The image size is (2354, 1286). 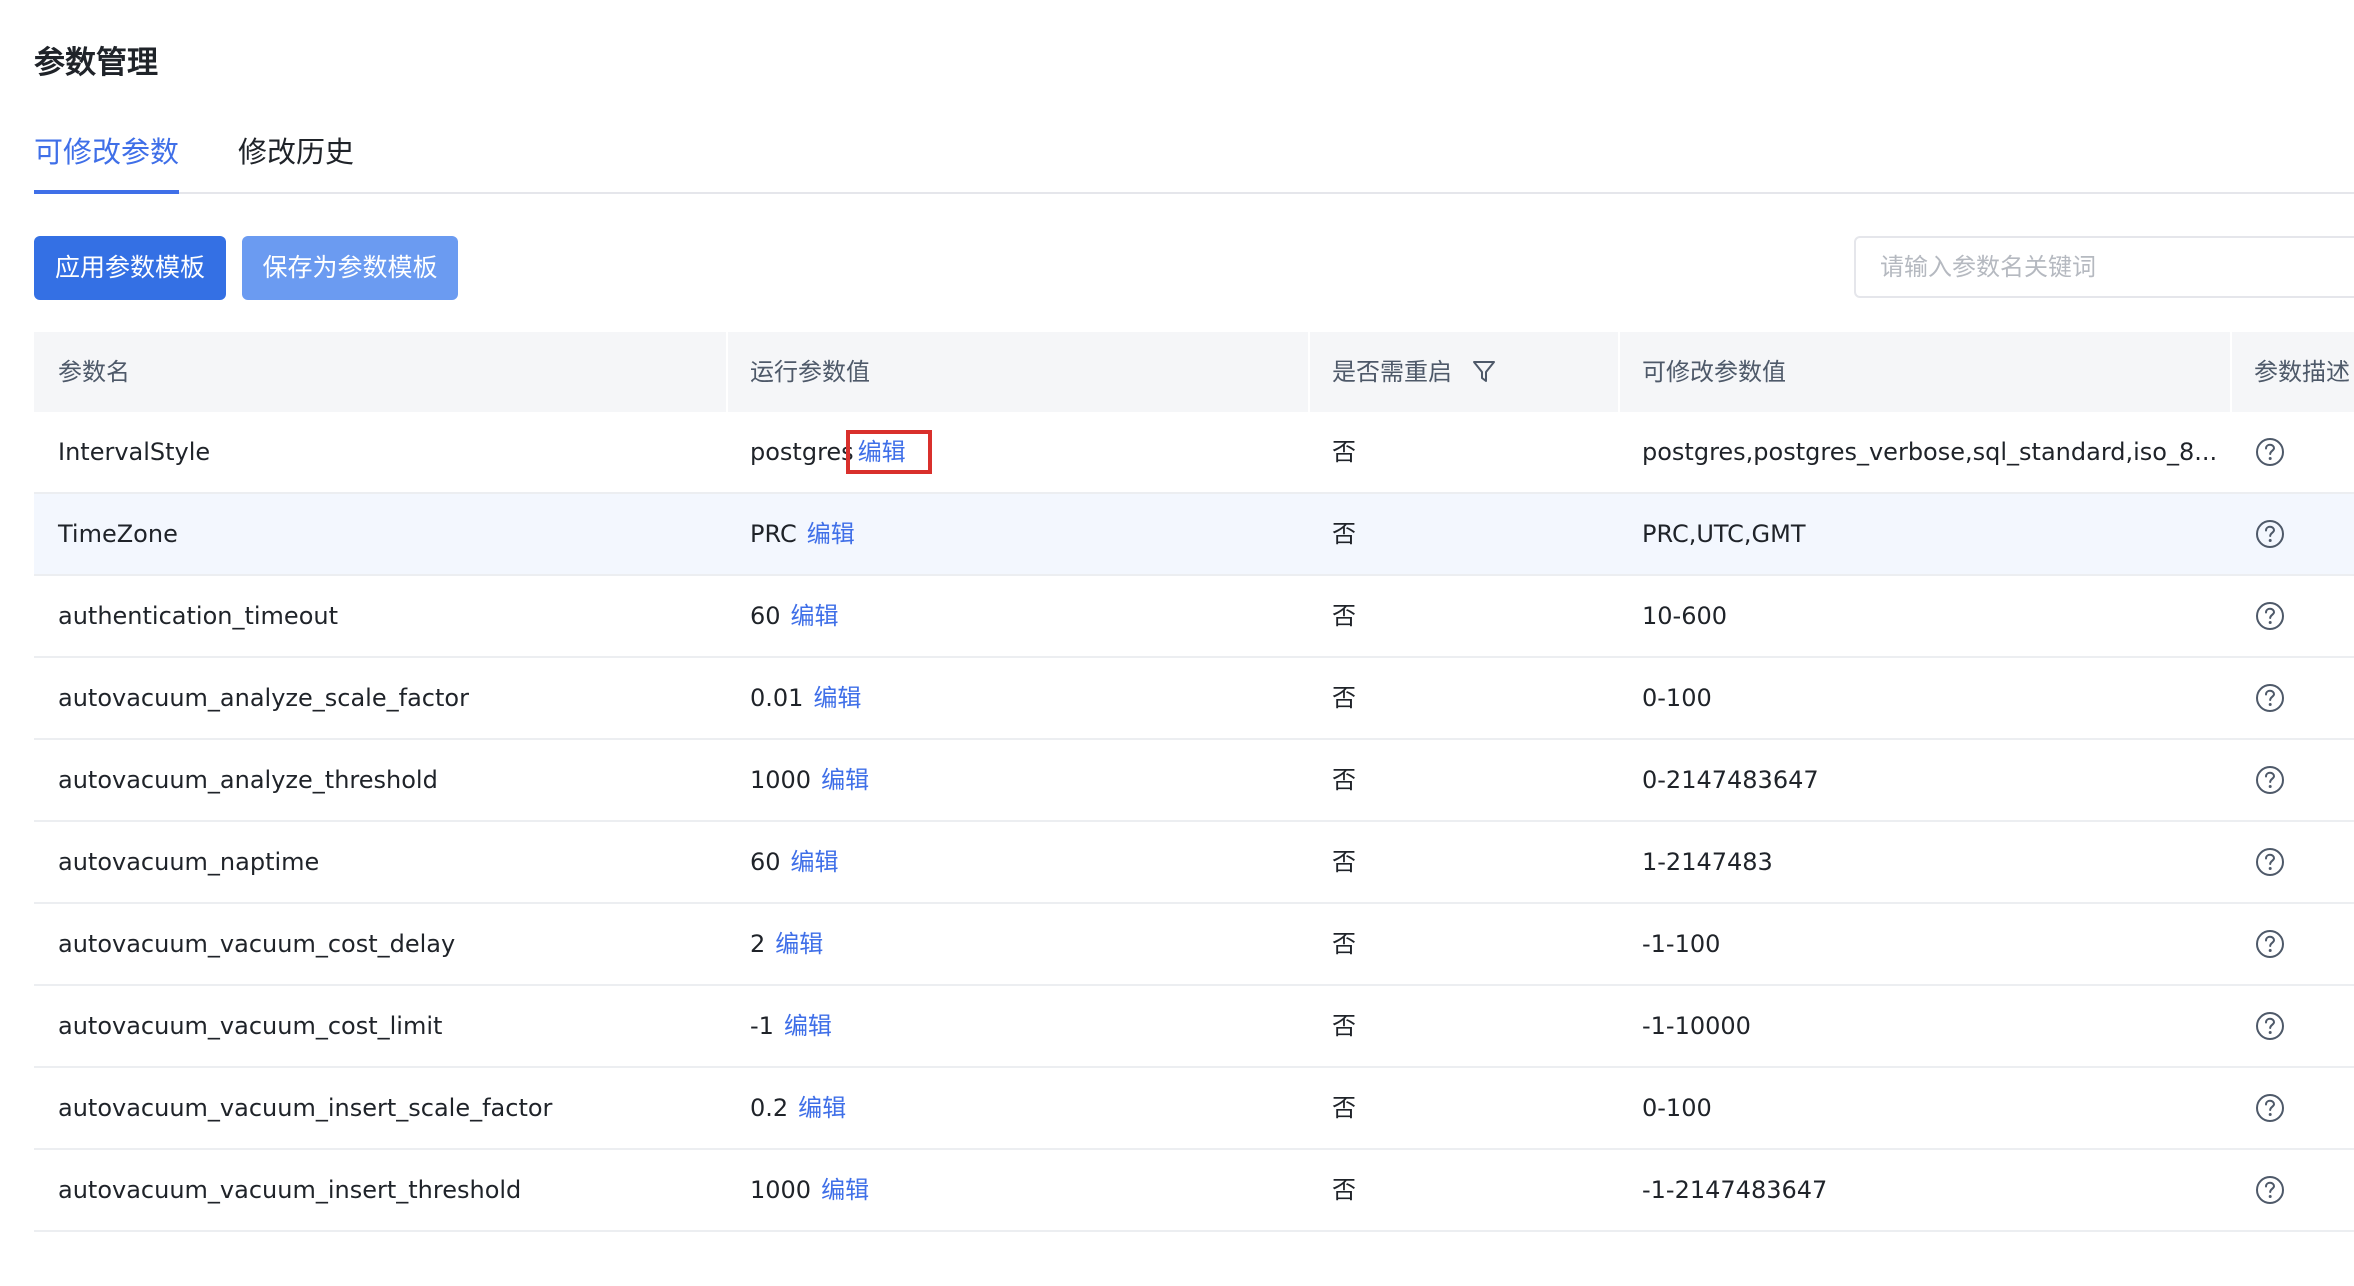 What do you see at coordinates (1463, 372) in the screenshot?
I see `column-header-restart: 是否需重启` at bounding box center [1463, 372].